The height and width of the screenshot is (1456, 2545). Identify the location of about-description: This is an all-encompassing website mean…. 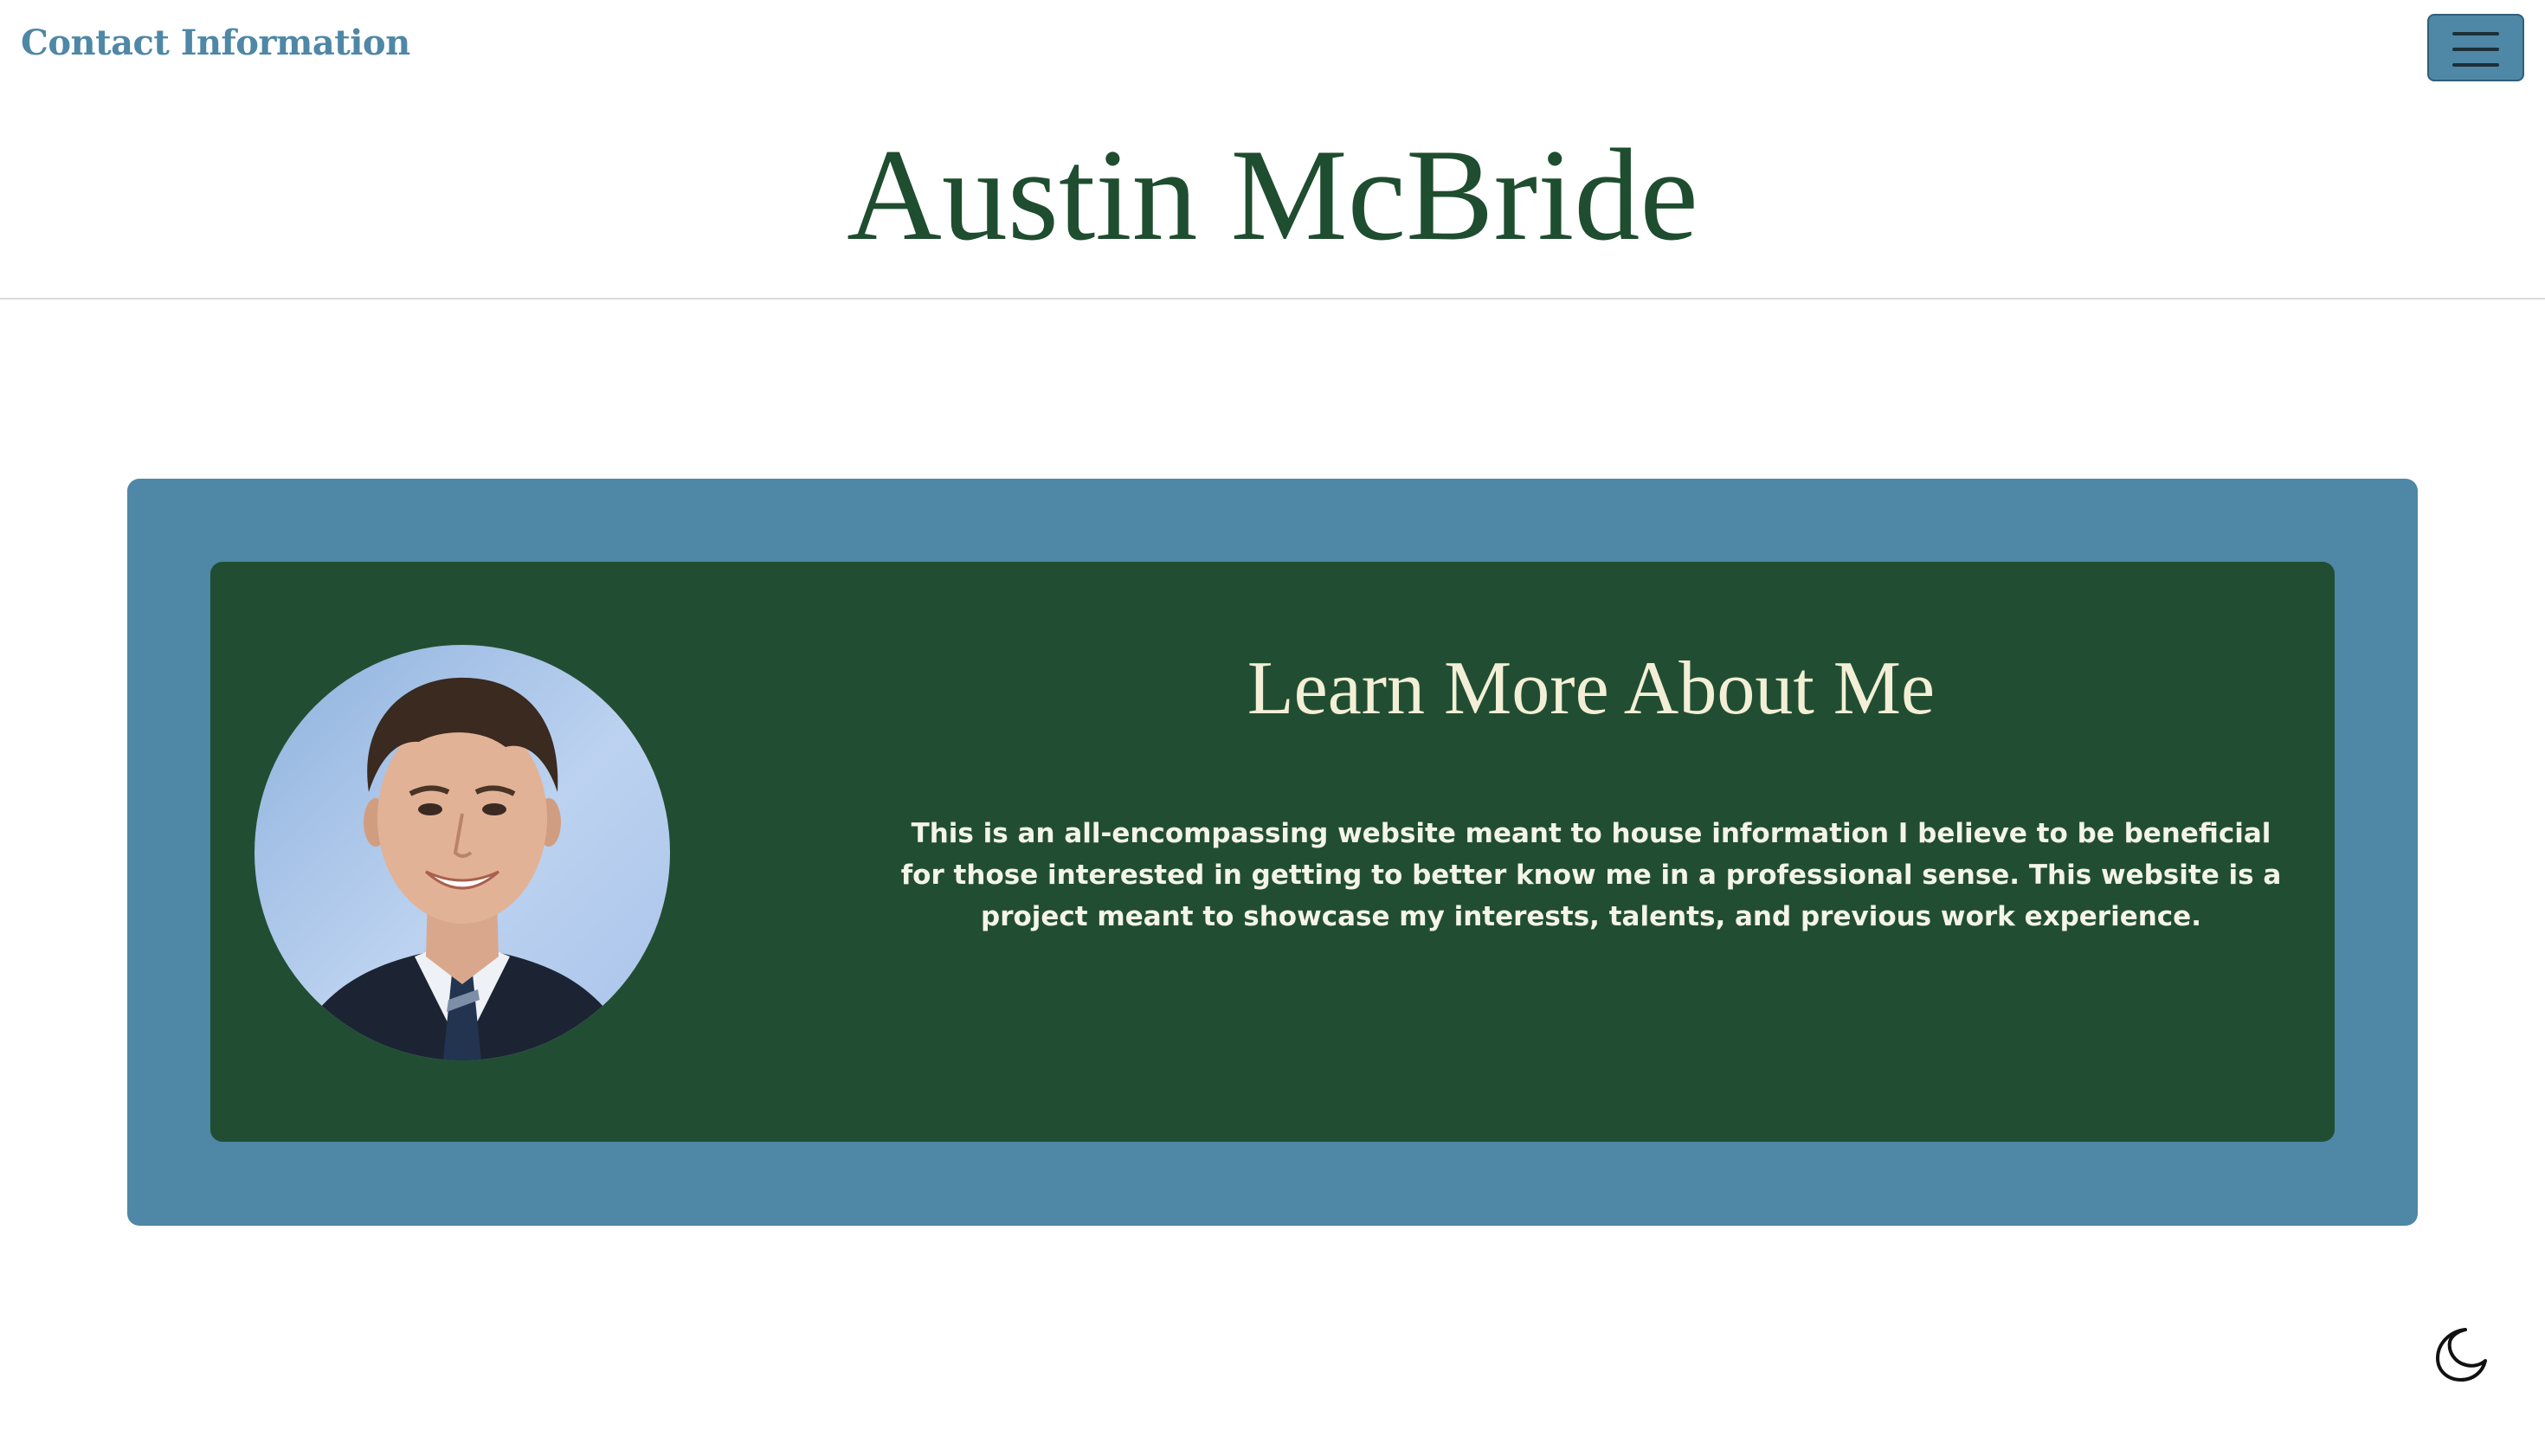
(1591, 875).